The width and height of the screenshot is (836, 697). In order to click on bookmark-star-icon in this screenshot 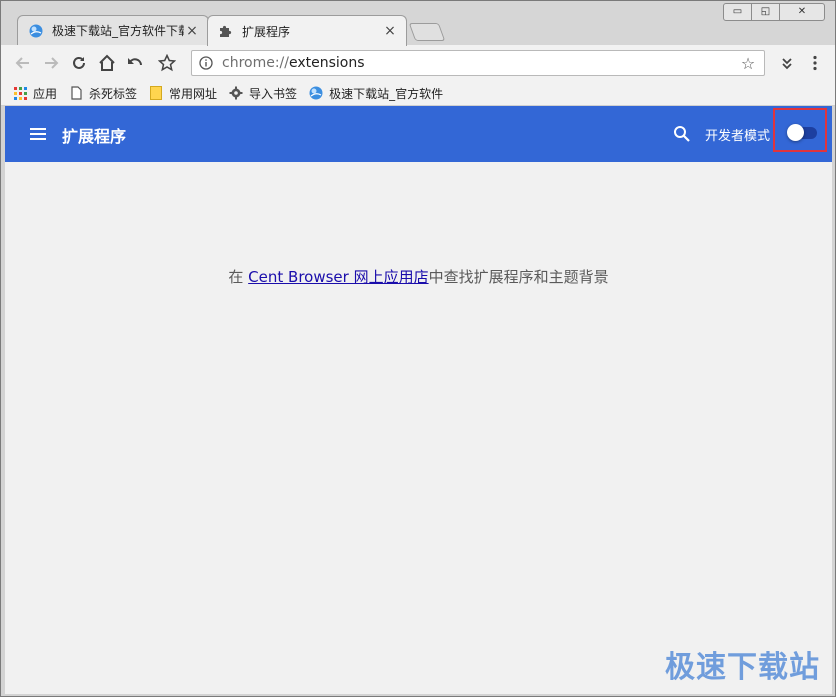, I will do `click(167, 63)`.